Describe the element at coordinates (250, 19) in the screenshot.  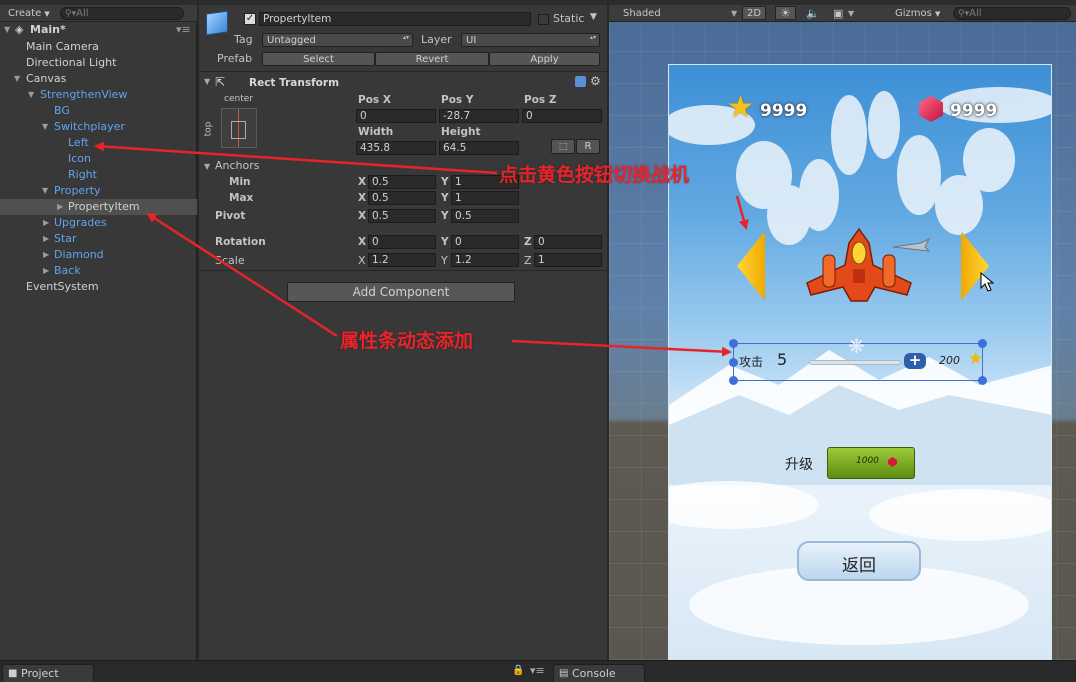
I see `active-checkbox: ✓` at that location.